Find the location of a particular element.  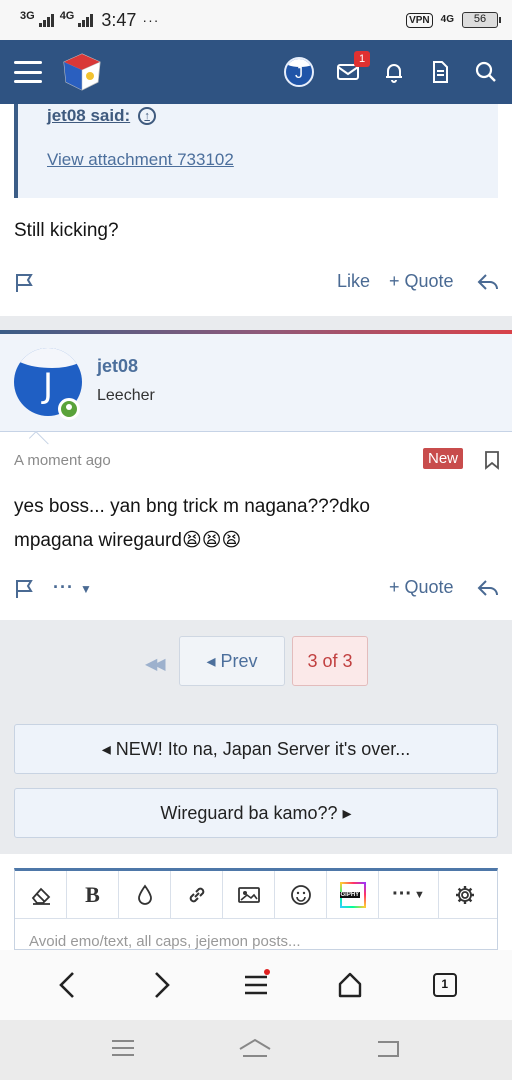

editor-toolbar: B GIPHY ··· ▼ is located at coordinates (256, 894).